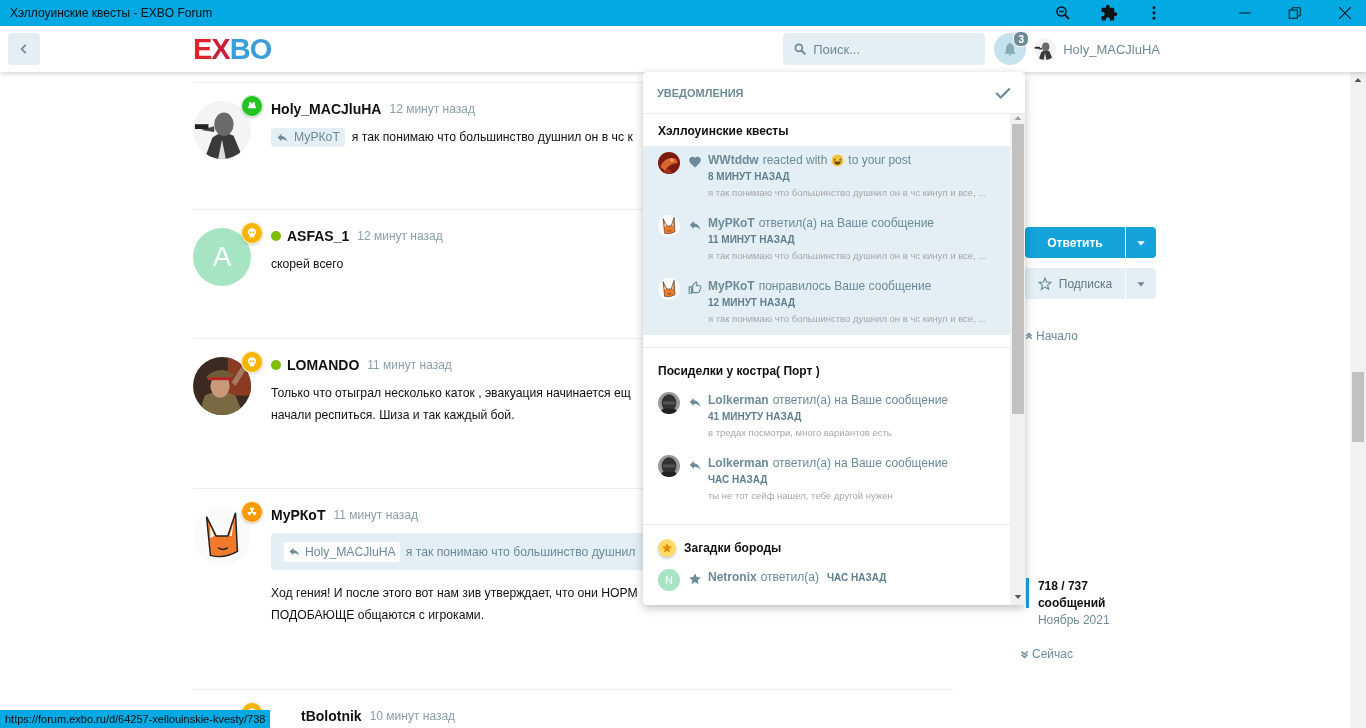  What do you see at coordinates (1024, 654) in the screenshot?
I see `double-chevron-down-icon` at bounding box center [1024, 654].